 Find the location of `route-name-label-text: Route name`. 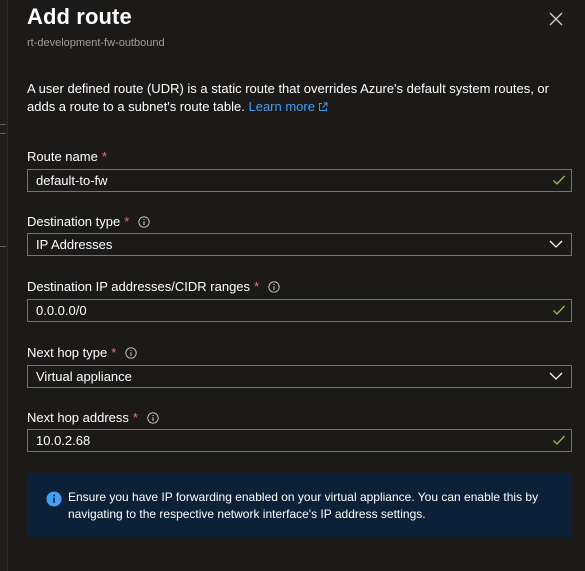

route-name-label-text: Route name is located at coordinates (62, 156).